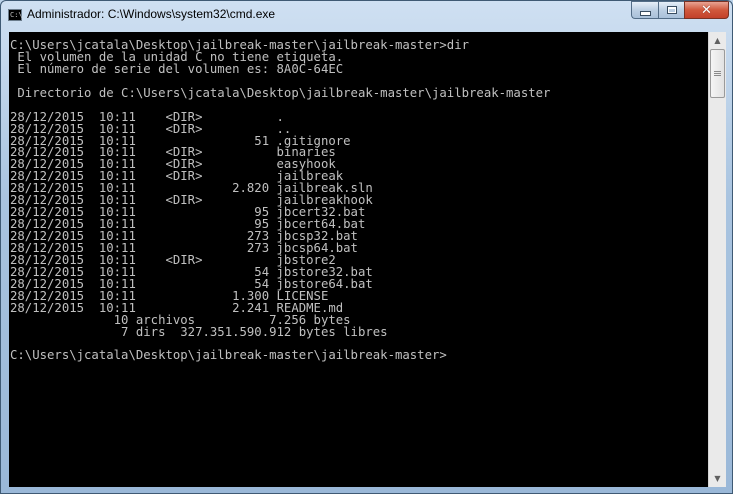 Image resolution: width=733 pixels, height=494 pixels. What do you see at coordinates (199, 331) in the screenshot?
I see `console-line: 7 dirs 327.351.590.912 bytes libres` at bounding box center [199, 331].